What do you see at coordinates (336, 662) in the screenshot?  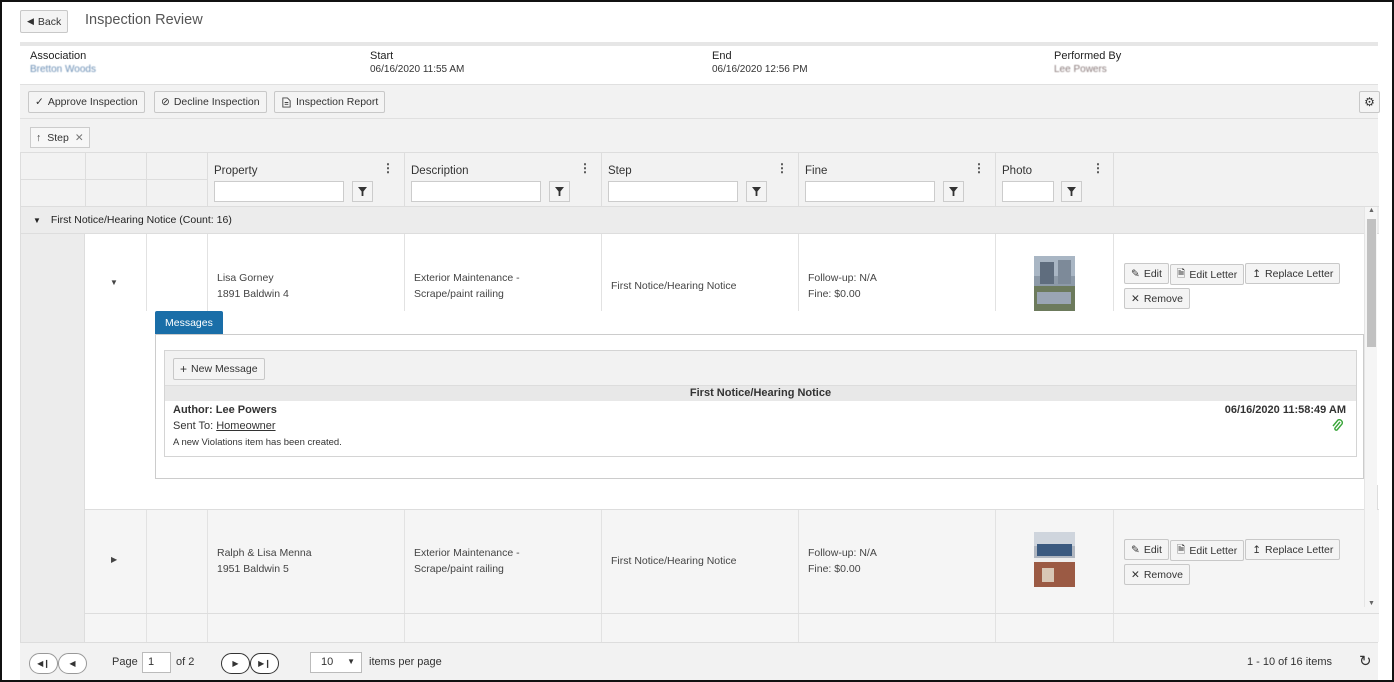 I see `page-size-select: 10 ▼` at bounding box center [336, 662].